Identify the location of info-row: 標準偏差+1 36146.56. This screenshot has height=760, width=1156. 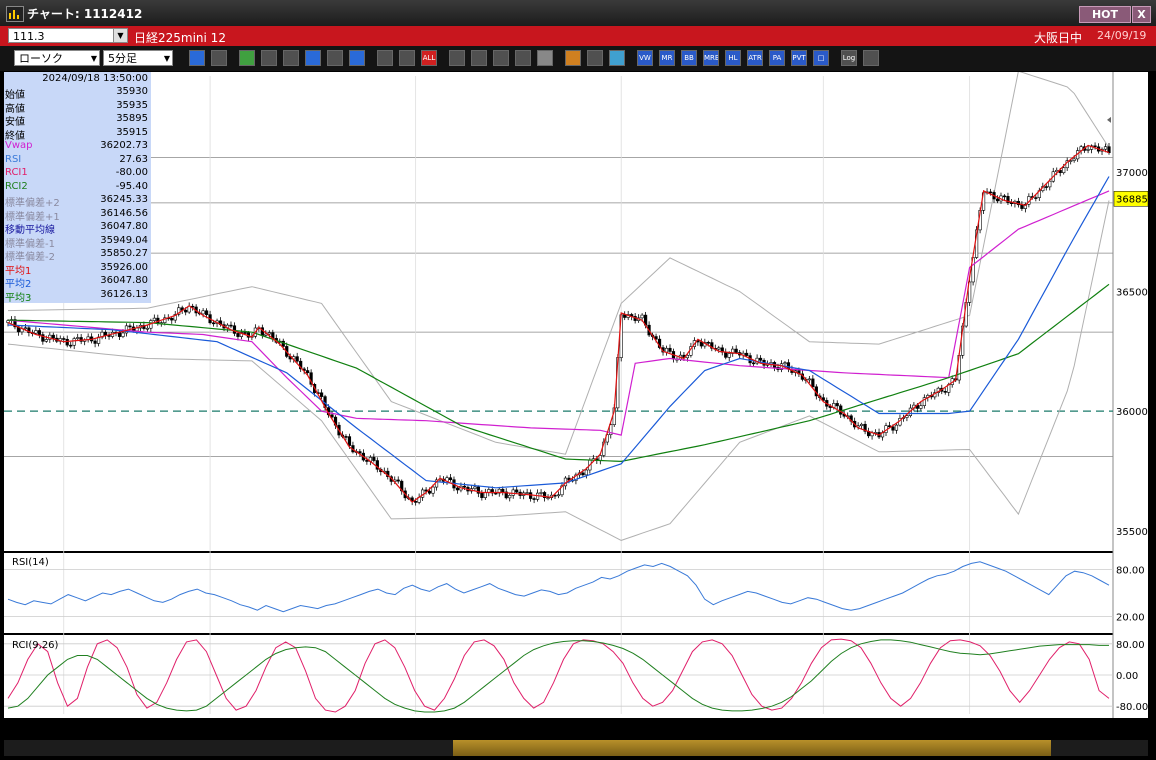
(77, 215).